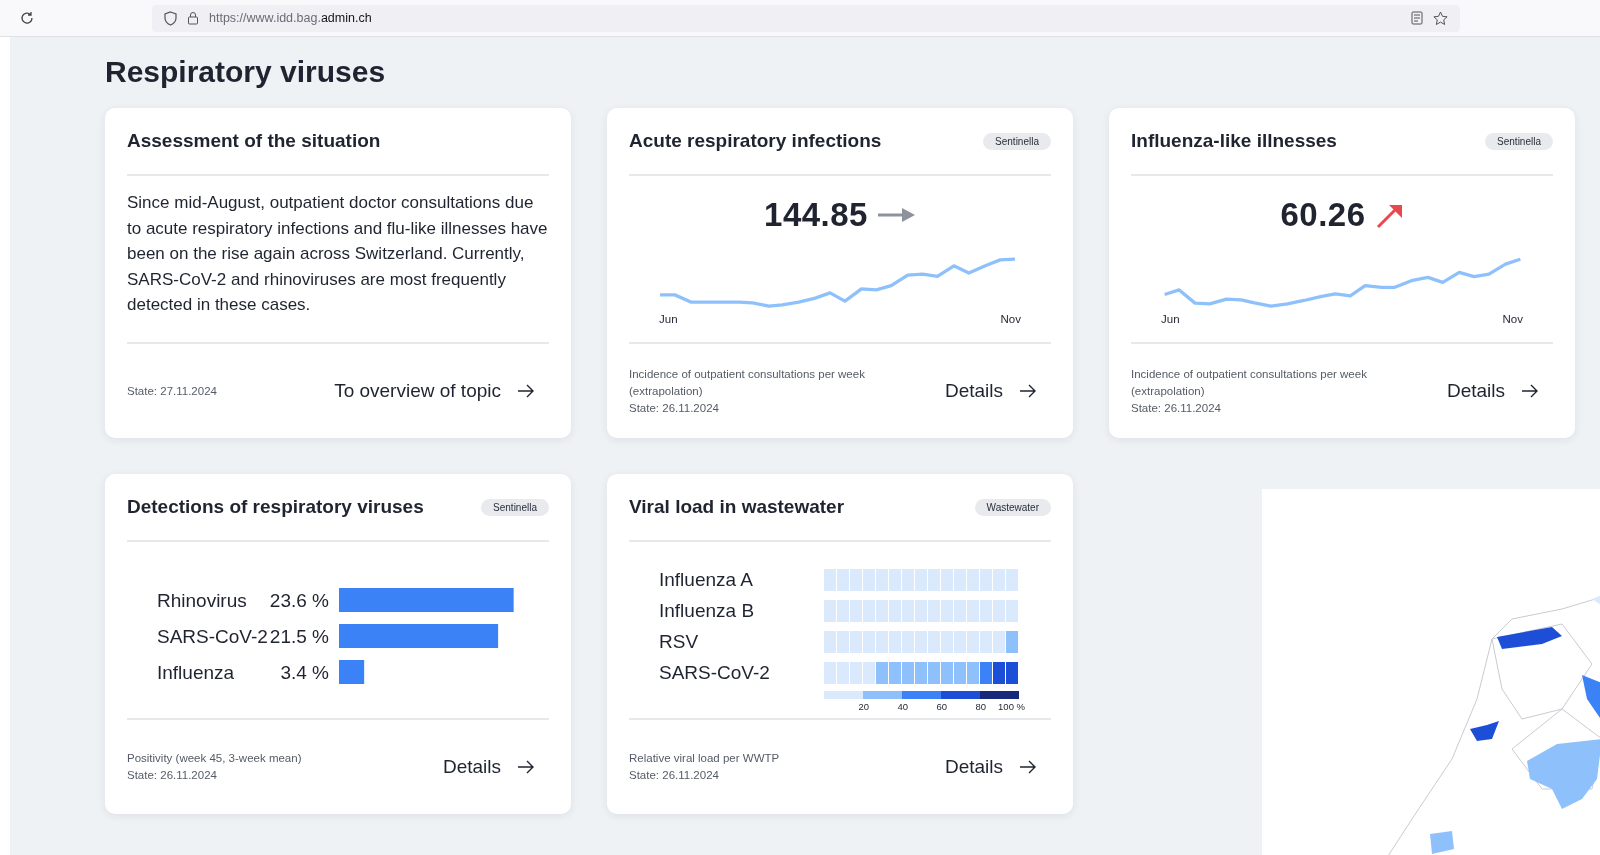 The height and width of the screenshot is (855, 1600). Describe the element at coordinates (352, 672) in the screenshot. I see `bar` at that location.